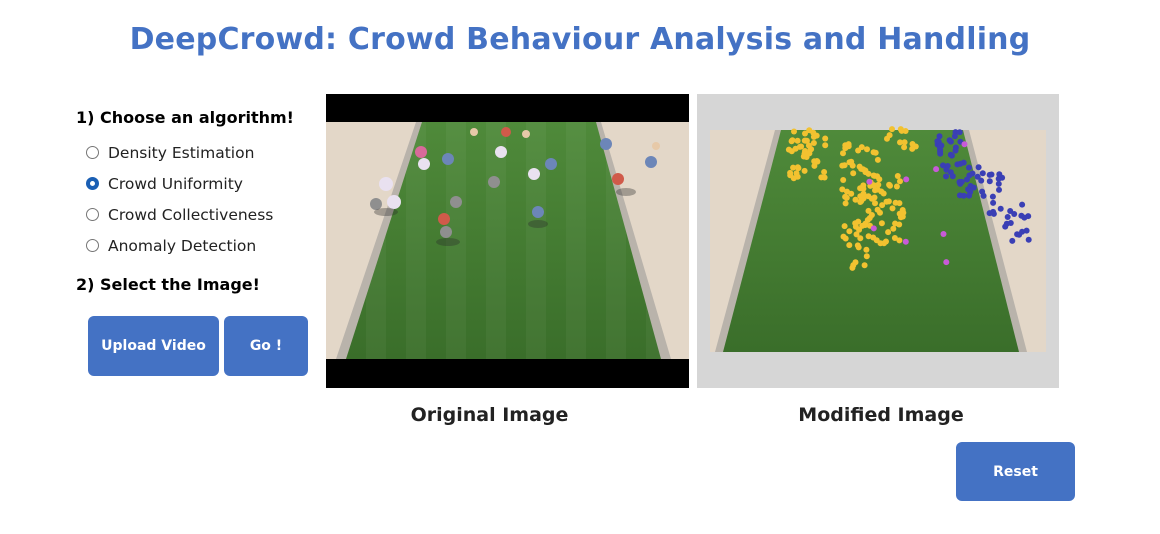 The height and width of the screenshot is (534, 1160). I want to click on modified-image-caption: Modified Image, so click(881, 415).